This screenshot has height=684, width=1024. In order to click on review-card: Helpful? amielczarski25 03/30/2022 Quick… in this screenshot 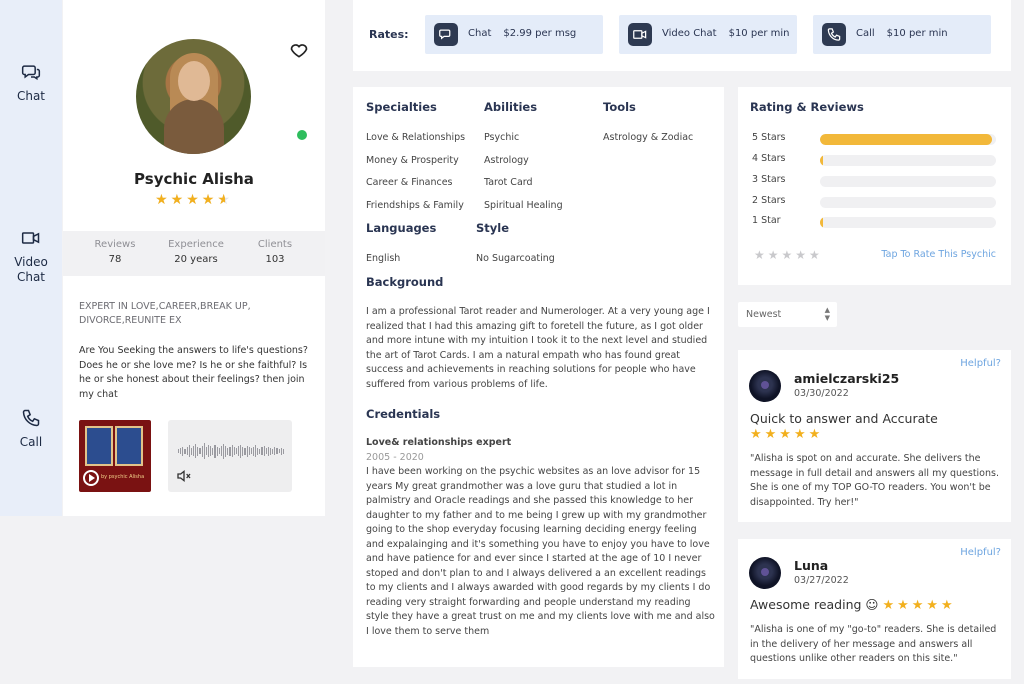, I will do `click(874, 436)`.